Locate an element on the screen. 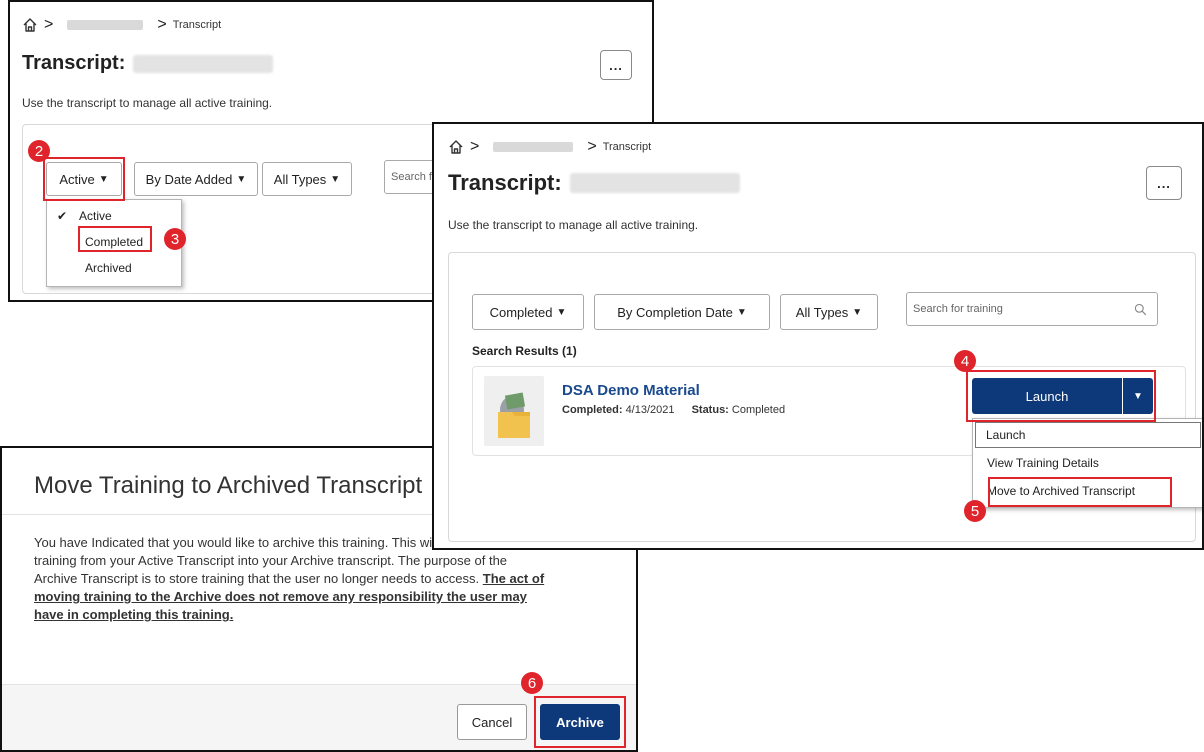  completed-date: 4/13/2021 is located at coordinates (650, 410).